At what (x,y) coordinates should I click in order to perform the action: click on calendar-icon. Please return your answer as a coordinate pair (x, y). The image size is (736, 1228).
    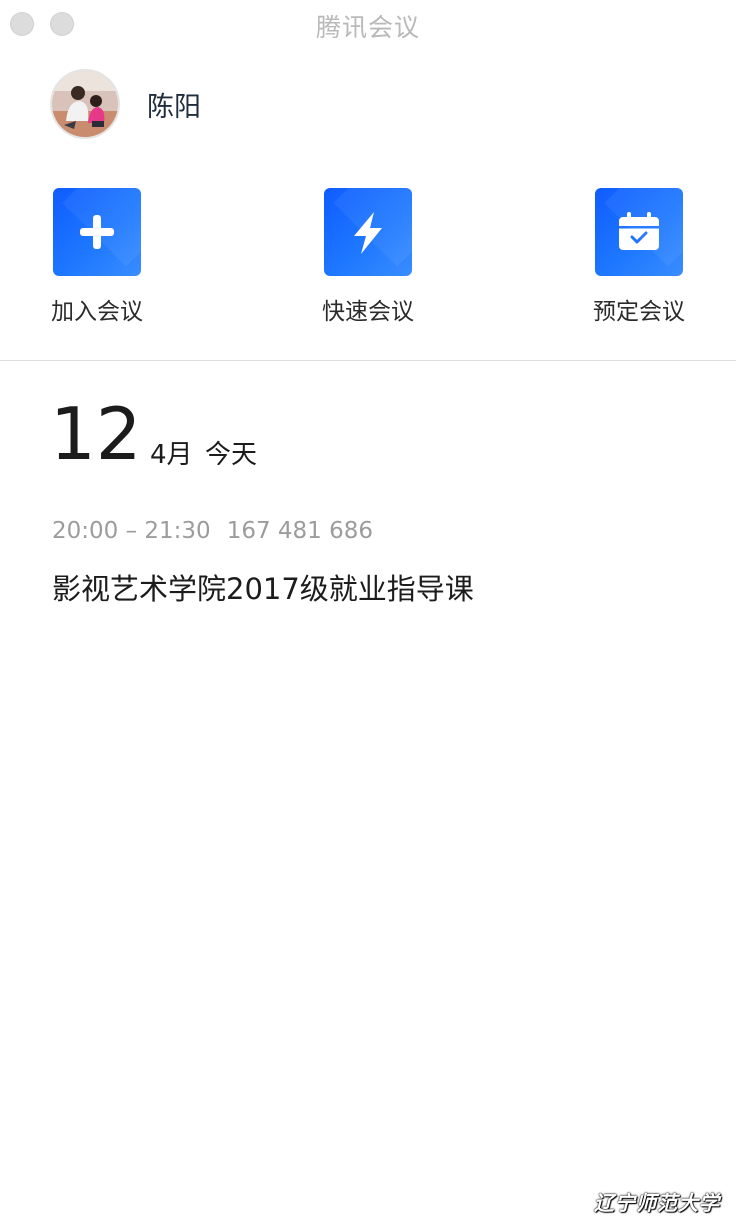
    Looking at the image, I should click on (639, 231).